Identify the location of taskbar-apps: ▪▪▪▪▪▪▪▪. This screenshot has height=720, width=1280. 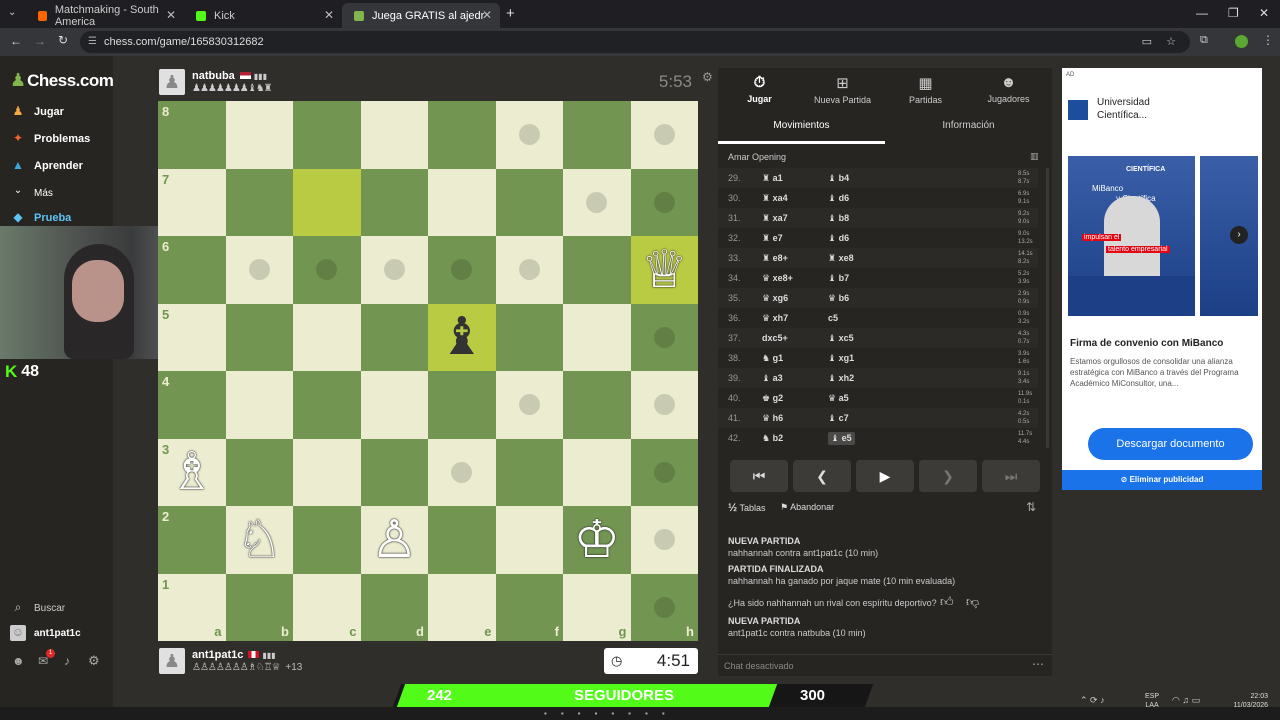
(644, 713).